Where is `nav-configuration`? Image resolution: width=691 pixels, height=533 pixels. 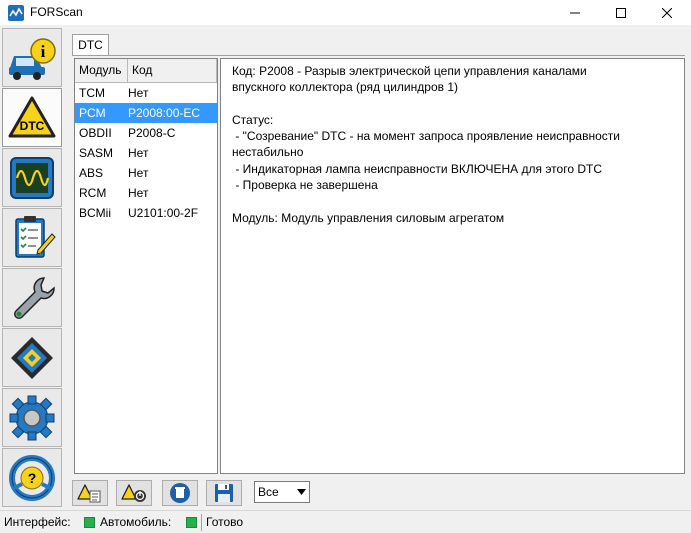
nav-configuration is located at coordinates (32, 357).